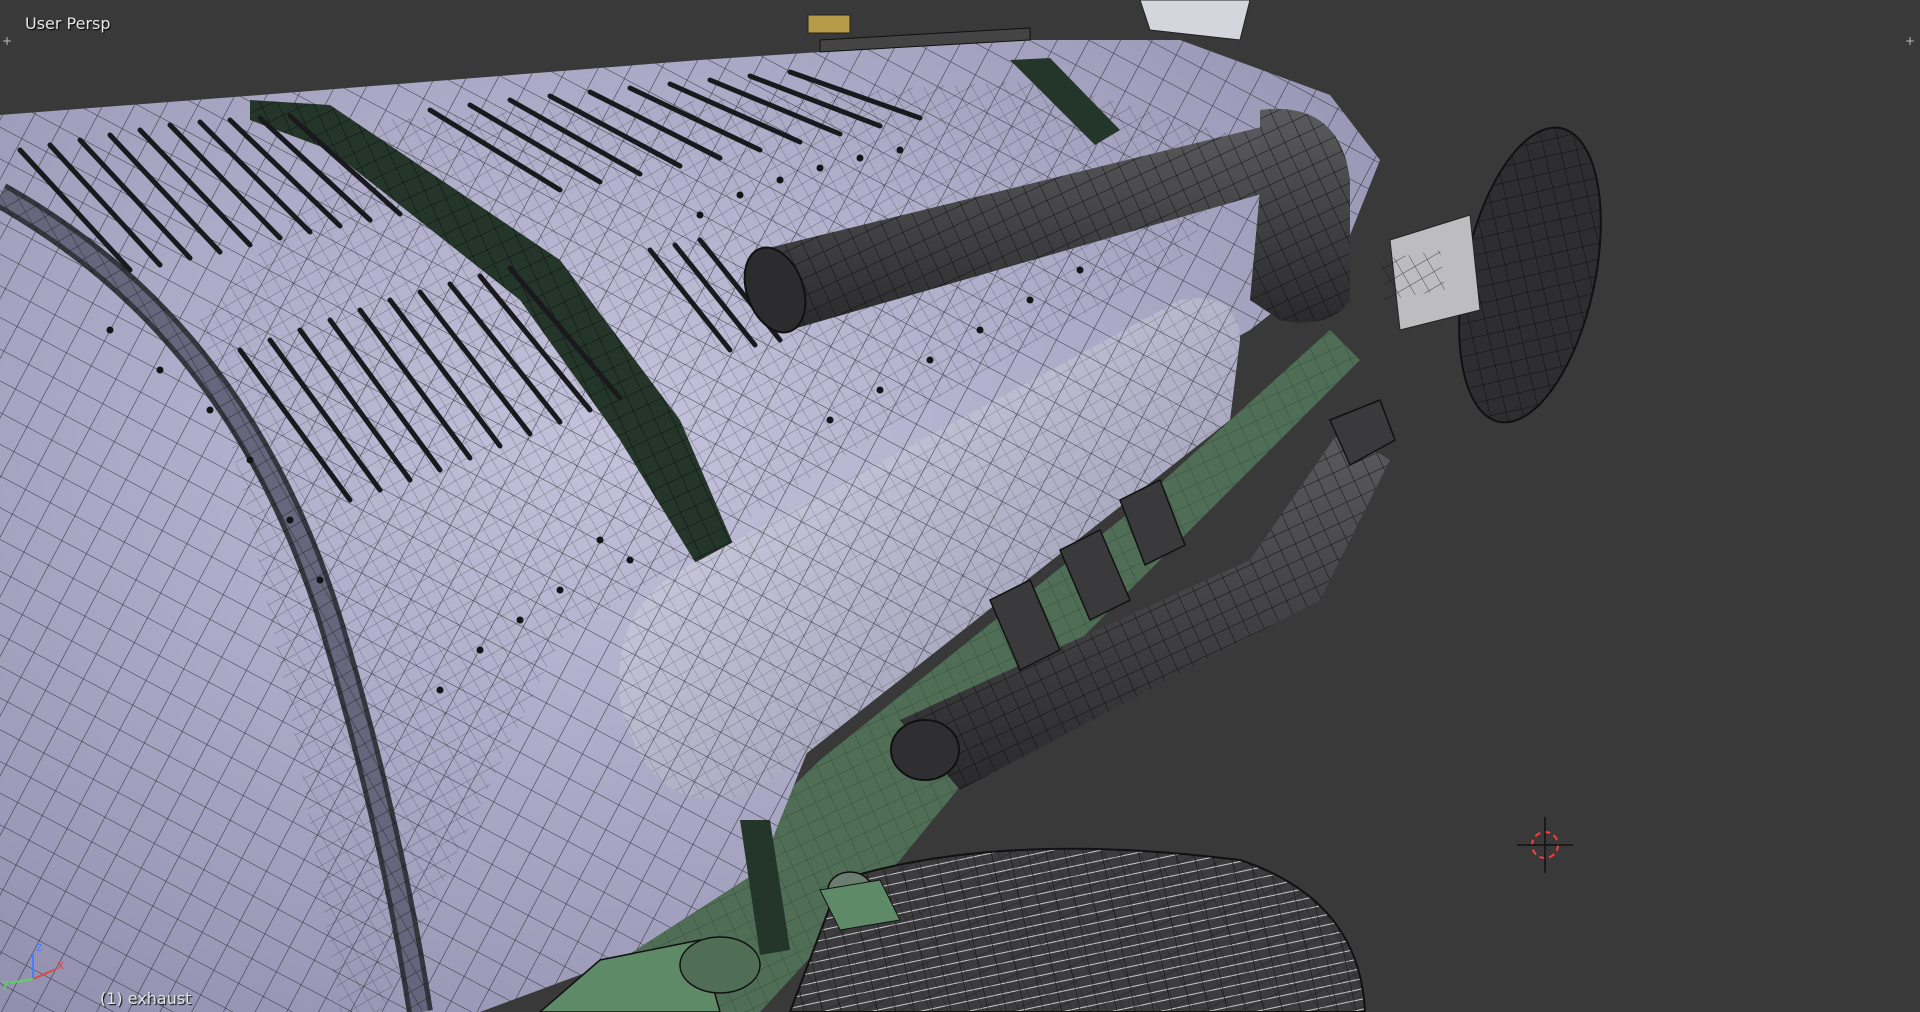 The image size is (1920, 1012). Describe the element at coordinates (1491, 275) in the screenshot. I see `front-wheel` at that location.